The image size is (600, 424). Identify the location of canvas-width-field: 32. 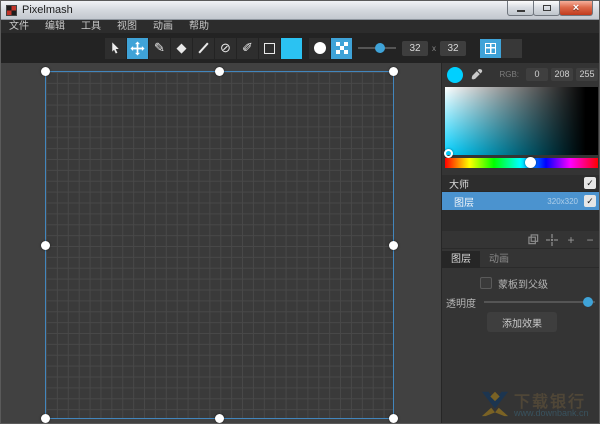
(415, 48).